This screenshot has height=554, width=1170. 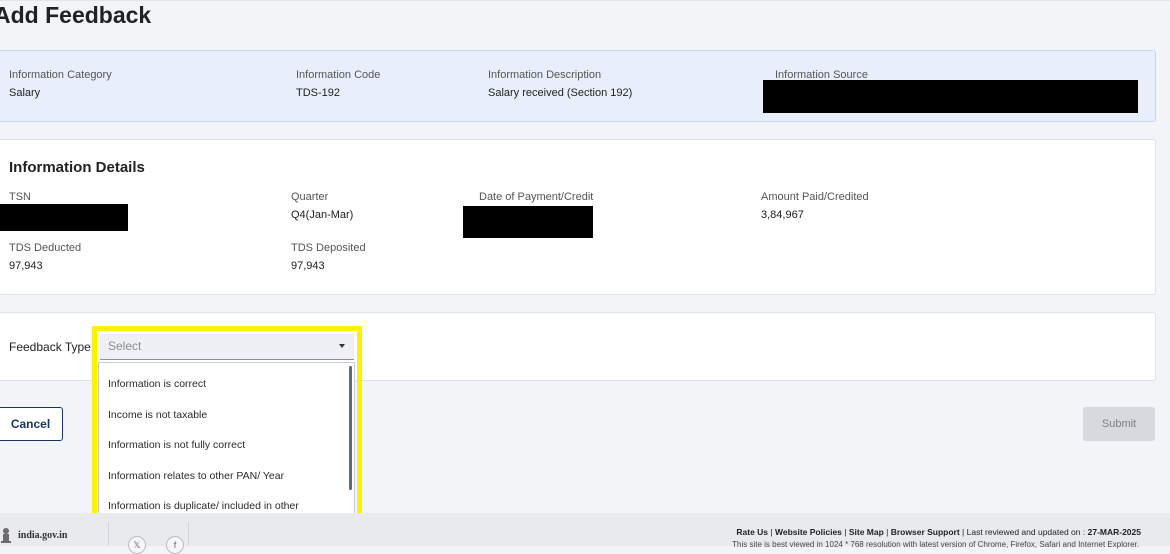 I want to click on submit-button: Submit, so click(x=1119, y=424).